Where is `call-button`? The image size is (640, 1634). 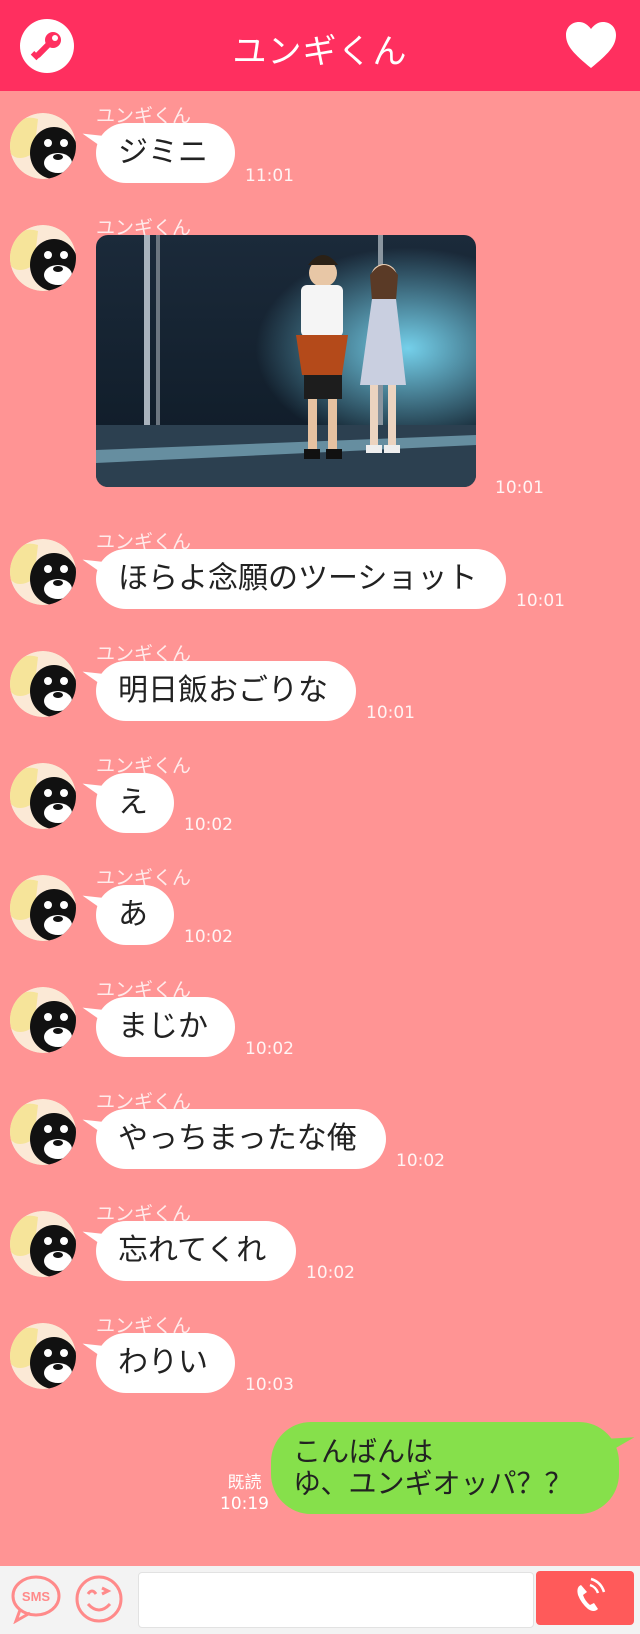 call-button is located at coordinates (585, 1598).